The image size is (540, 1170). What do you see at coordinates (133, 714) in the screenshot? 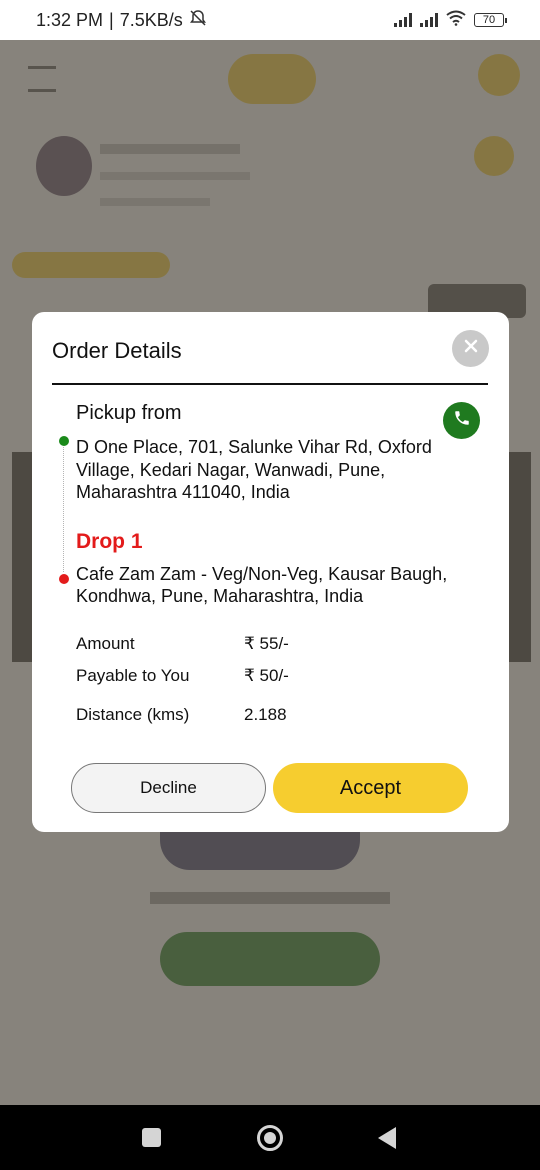
I see `distance-label: Distance (kms)` at bounding box center [133, 714].